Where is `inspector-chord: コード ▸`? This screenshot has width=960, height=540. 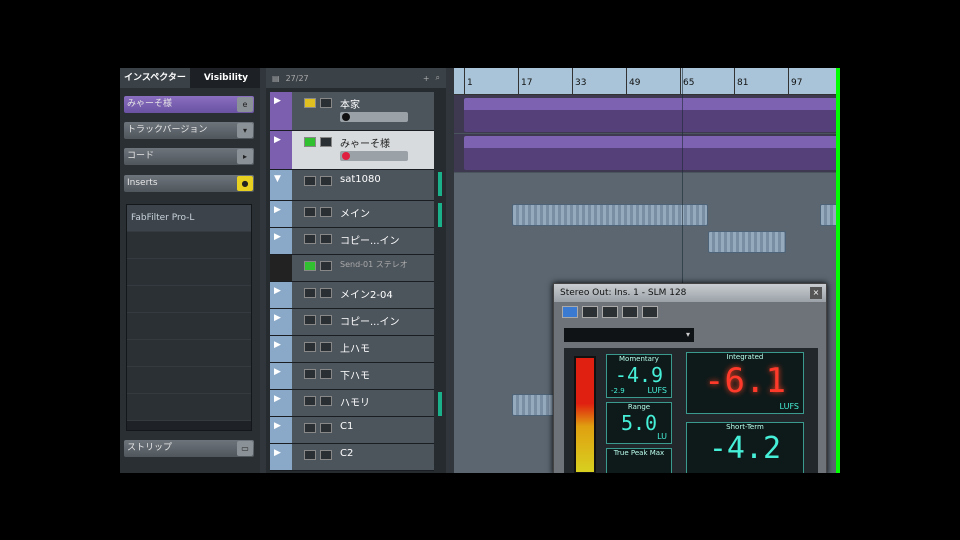 inspector-chord: コード ▸ is located at coordinates (189, 156).